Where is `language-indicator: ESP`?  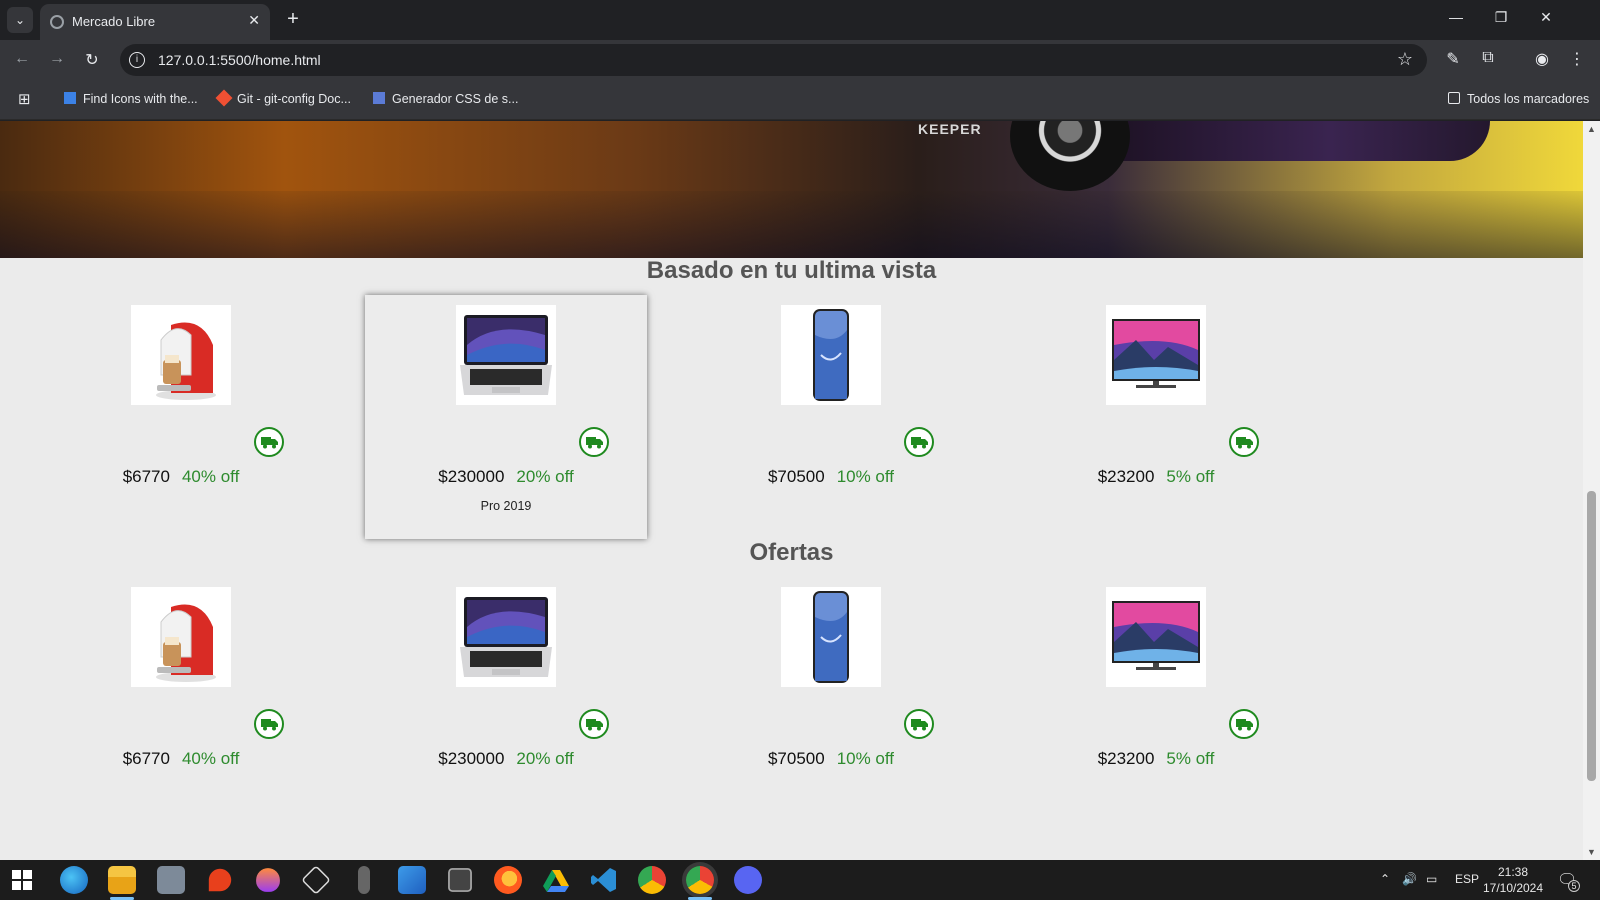 language-indicator: ESP is located at coordinates (1467, 879).